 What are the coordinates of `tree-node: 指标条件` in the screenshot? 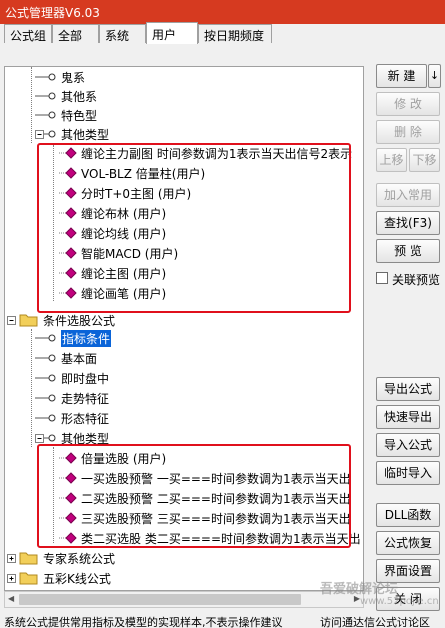 It's located at (184, 338).